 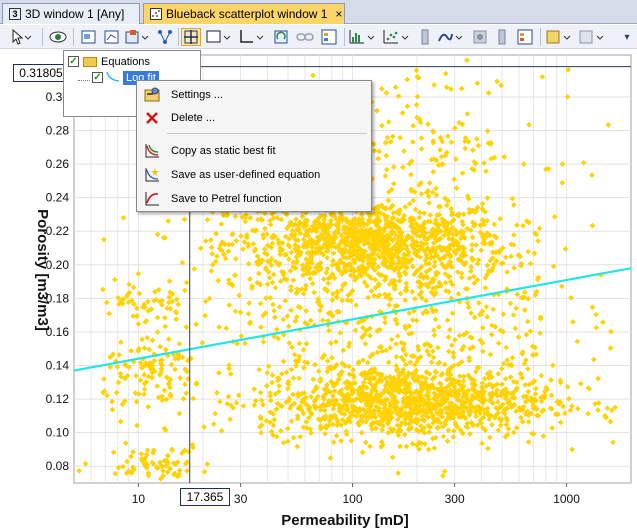 I want to click on color-table-button, so click(x=451, y=37).